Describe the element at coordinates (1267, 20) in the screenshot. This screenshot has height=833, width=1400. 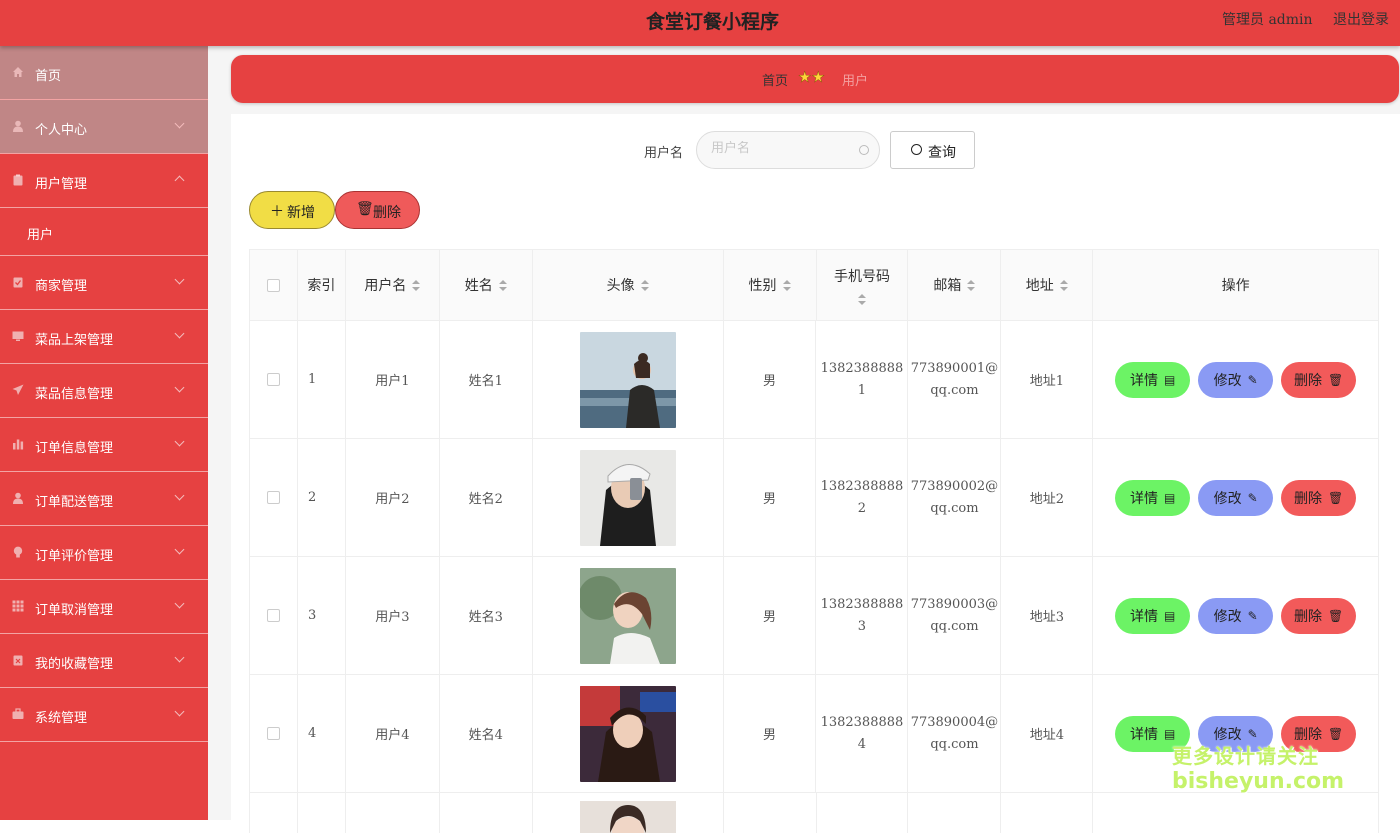
I see `admin-label: 管理员 admin` at that location.